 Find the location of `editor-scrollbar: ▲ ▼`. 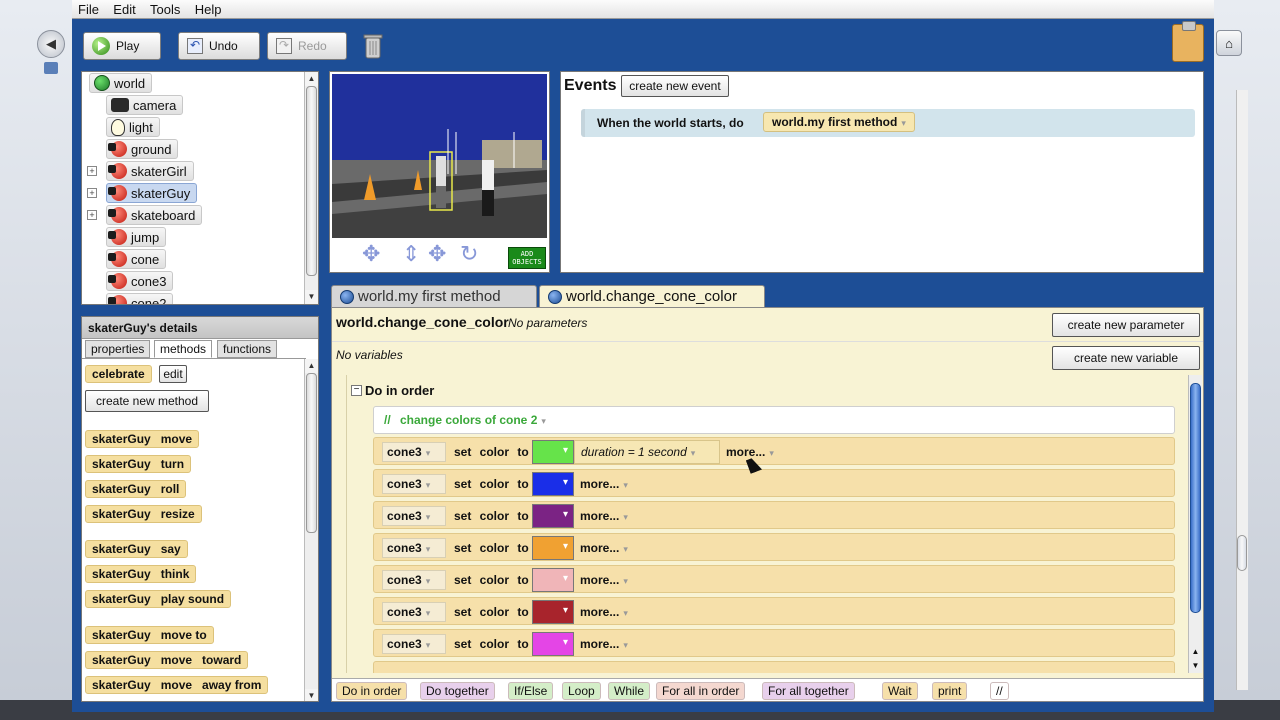

editor-scrollbar: ▲ ▼ is located at coordinates (1195, 524).